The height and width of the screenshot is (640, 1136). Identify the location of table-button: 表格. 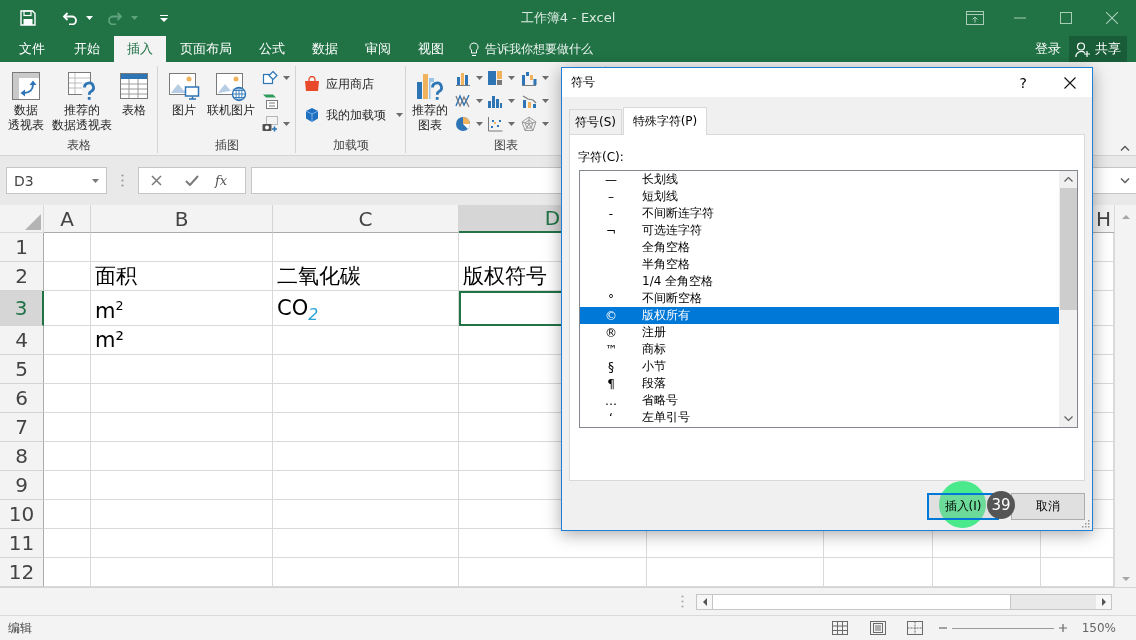
(134, 92).